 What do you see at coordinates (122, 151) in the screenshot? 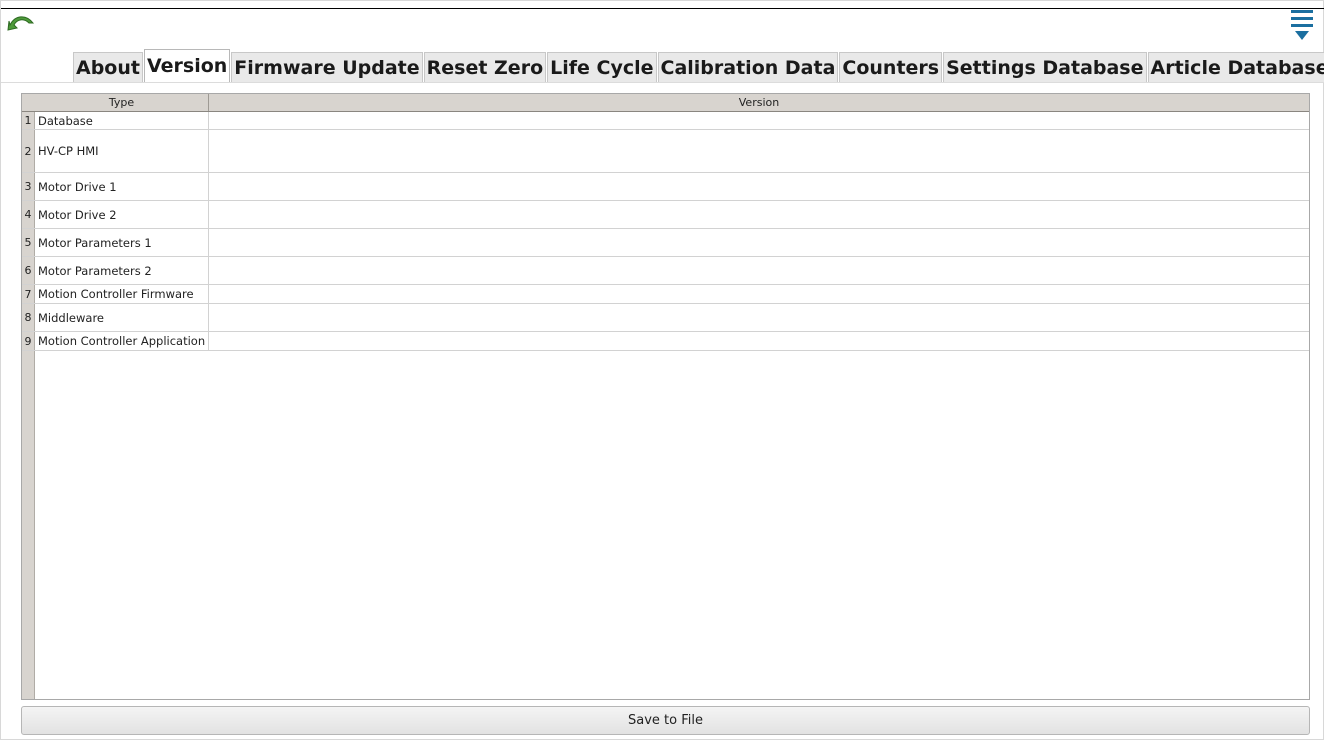
I see `type-cell: HV-CP HMI` at bounding box center [122, 151].